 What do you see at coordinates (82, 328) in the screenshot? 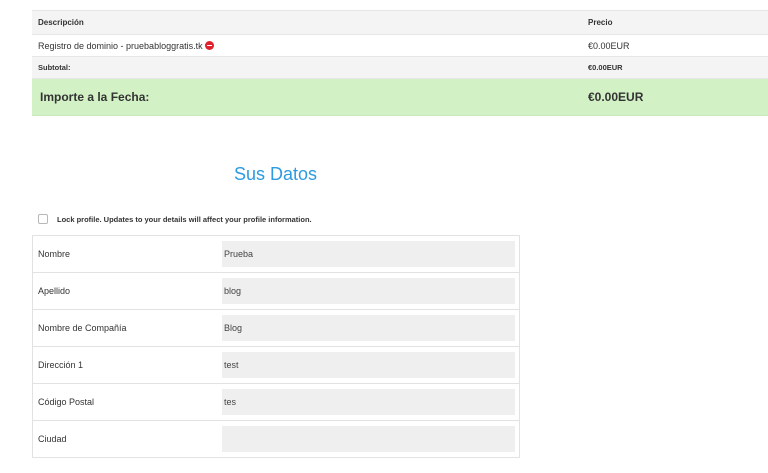
I see `company-name-label: Nombre de Compañía` at bounding box center [82, 328].